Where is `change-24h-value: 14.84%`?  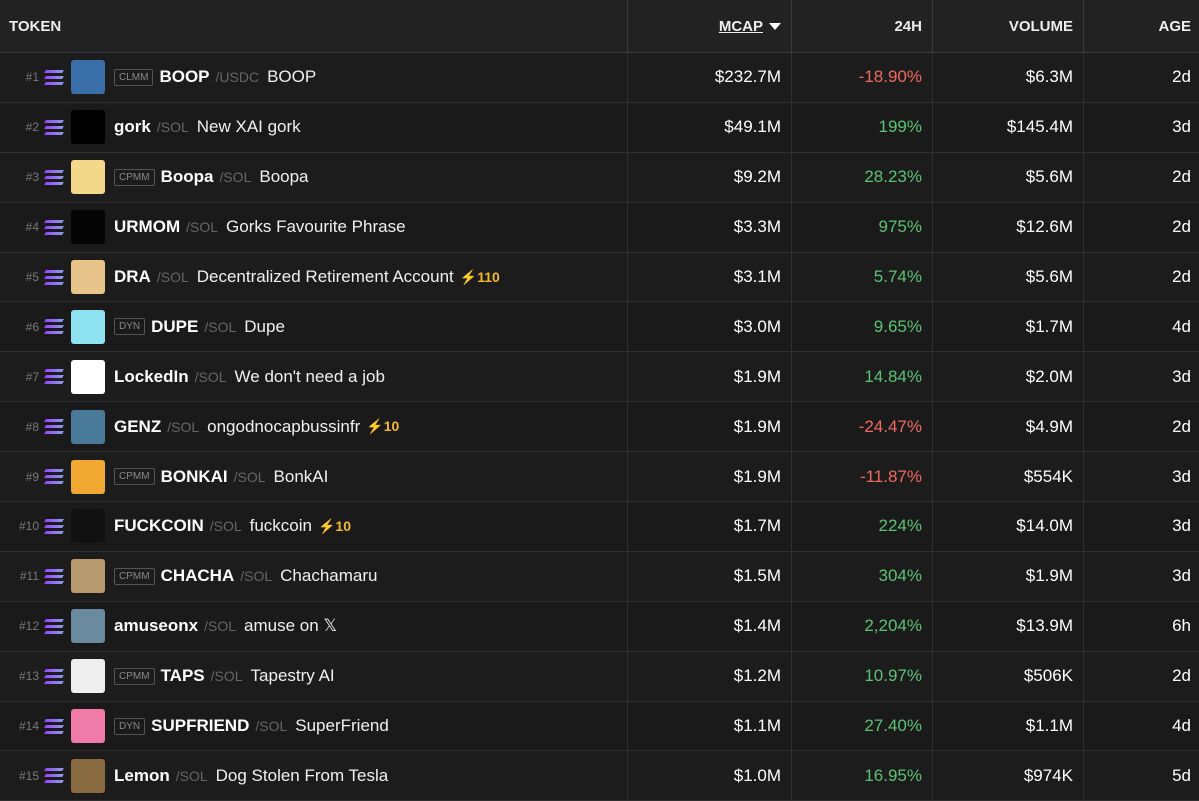 change-24h-value: 14.84% is located at coordinates (862, 377).